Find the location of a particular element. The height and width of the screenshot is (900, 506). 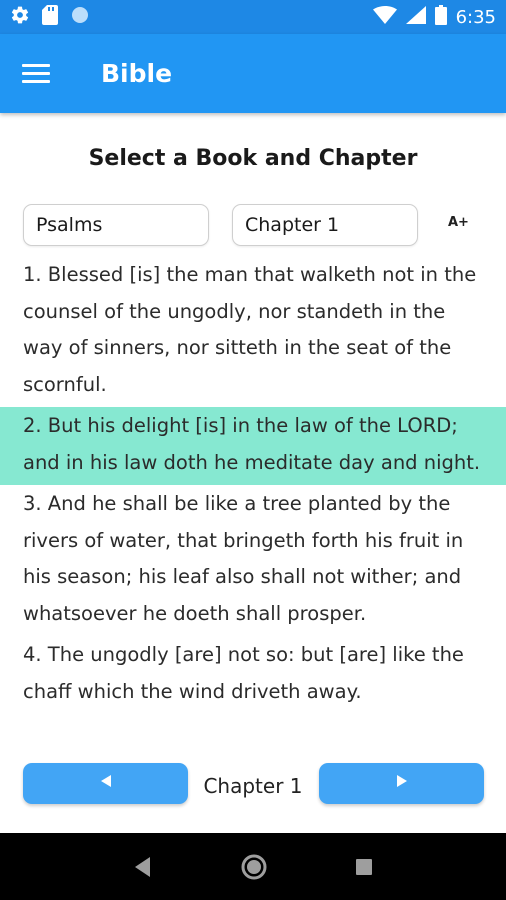

triangle-left-icon is located at coordinates (106, 783).